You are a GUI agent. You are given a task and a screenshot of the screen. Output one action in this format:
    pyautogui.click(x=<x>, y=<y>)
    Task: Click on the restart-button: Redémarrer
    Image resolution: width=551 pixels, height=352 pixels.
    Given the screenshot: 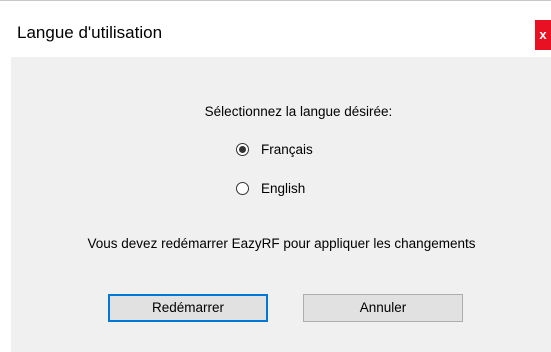 What is the action you would take?
    pyautogui.click(x=188, y=308)
    